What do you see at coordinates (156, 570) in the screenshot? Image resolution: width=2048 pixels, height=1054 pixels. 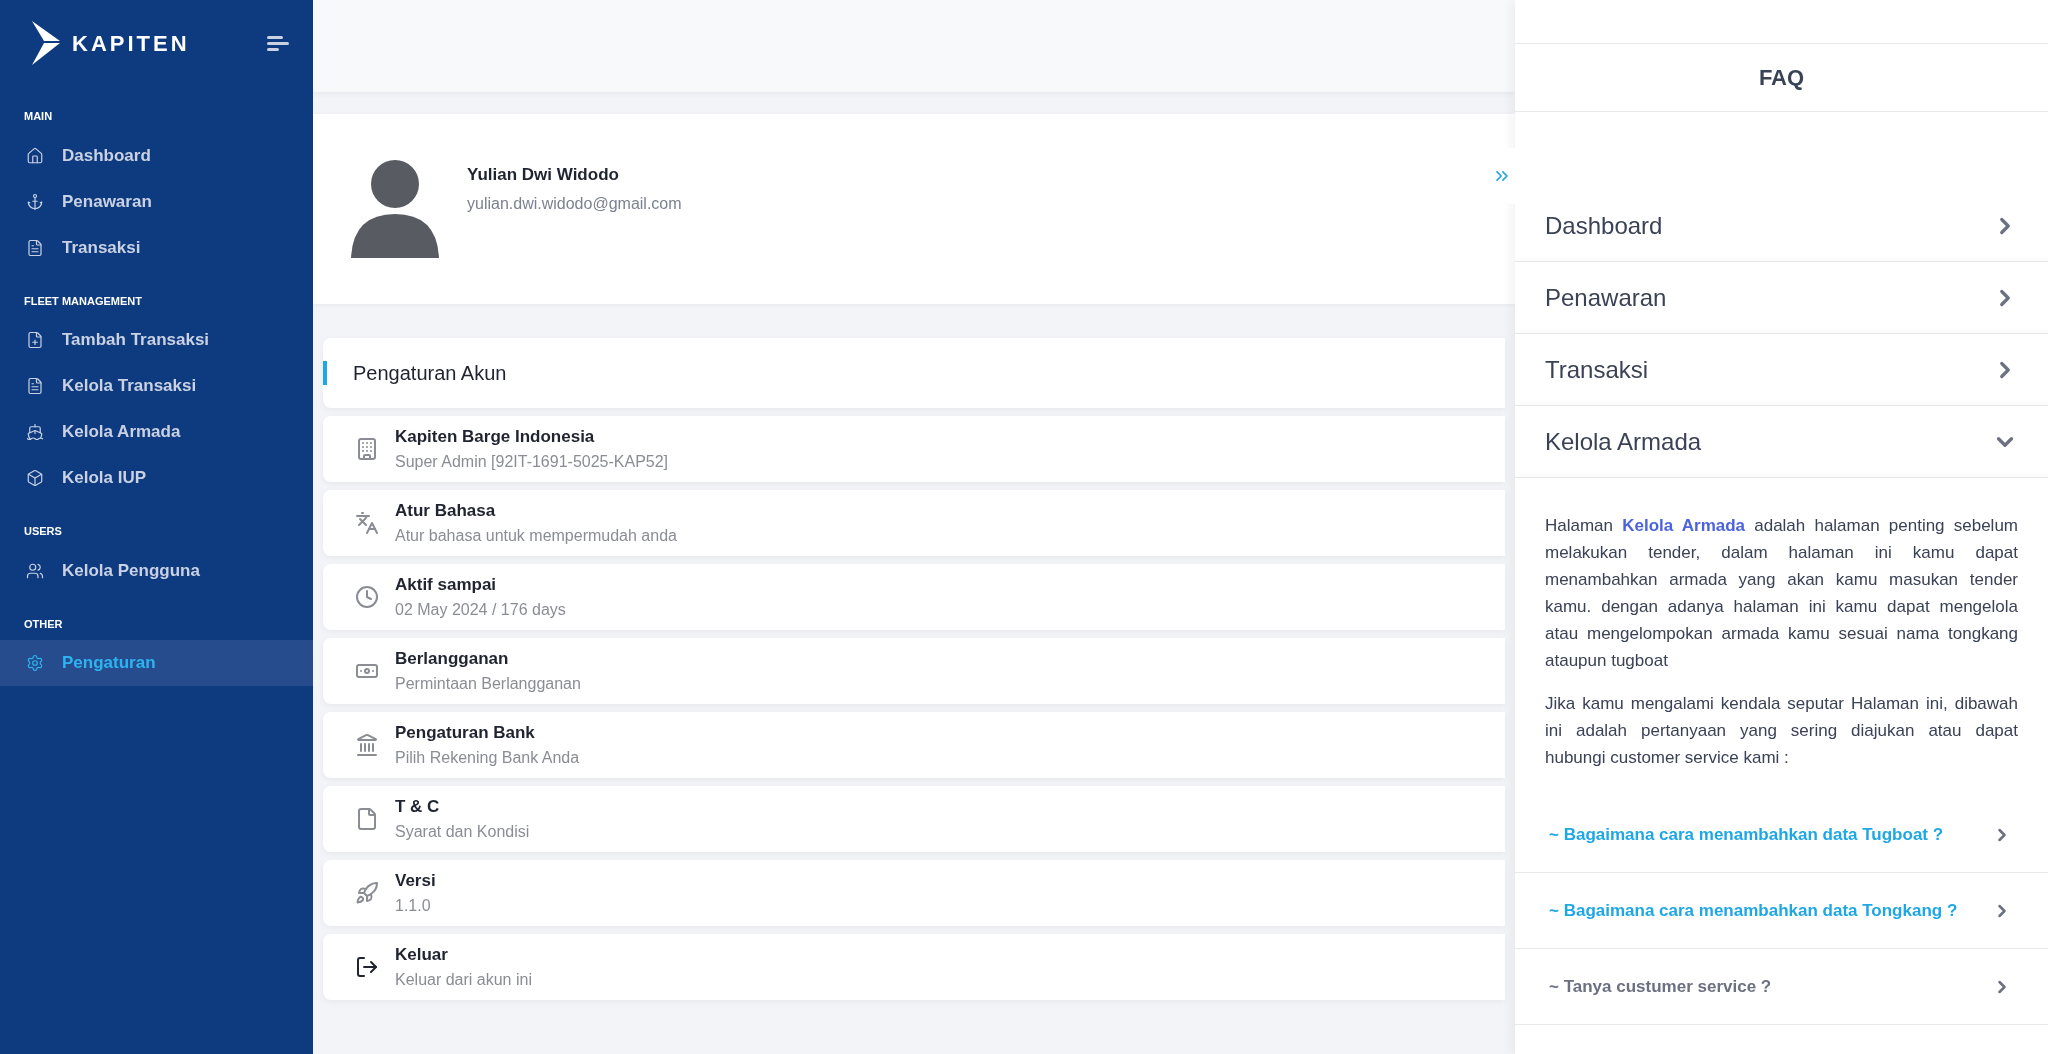 I see `nav-item: Kelola Pengguna` at bounding box center [156, 570].